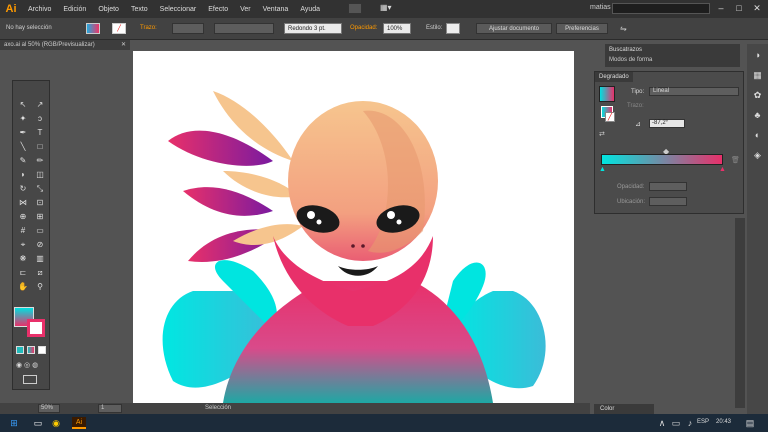 Image resolution: width=768 pixels, height=432 pixels. I want to click on help-search-input, so click(661, 8).